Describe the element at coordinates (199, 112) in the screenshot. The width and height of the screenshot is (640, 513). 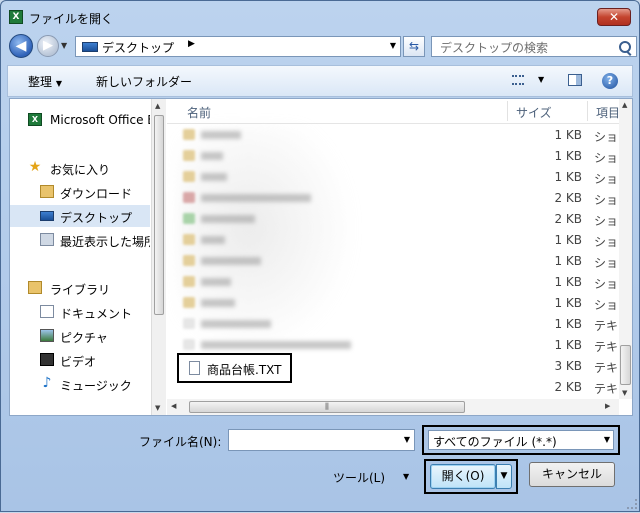
I see `column-header-name: 名前` at that location.